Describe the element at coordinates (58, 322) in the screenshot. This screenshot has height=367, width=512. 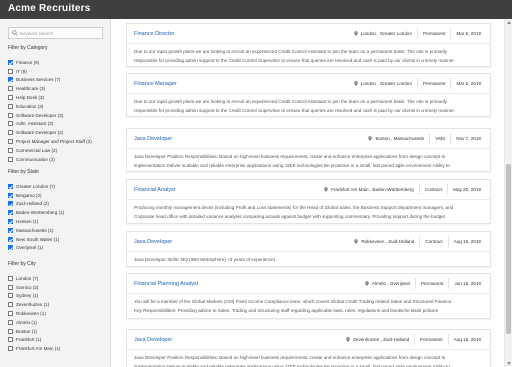
I see `city-filter-item: Almelo (1)` at that location.